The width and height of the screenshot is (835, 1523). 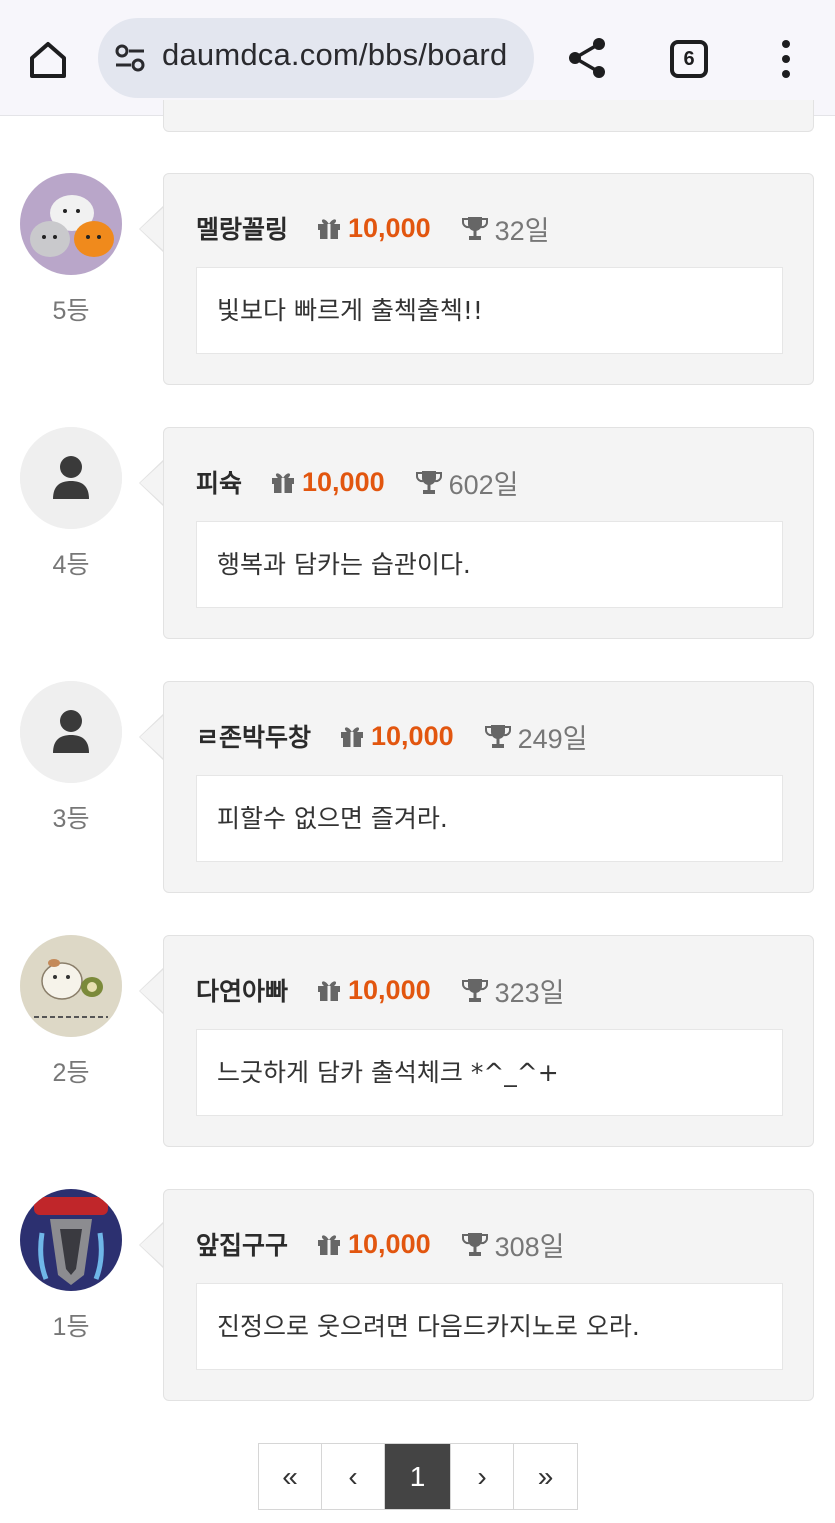 I want to click on hamster-sketch-avatar, so click(x=71, y=986).